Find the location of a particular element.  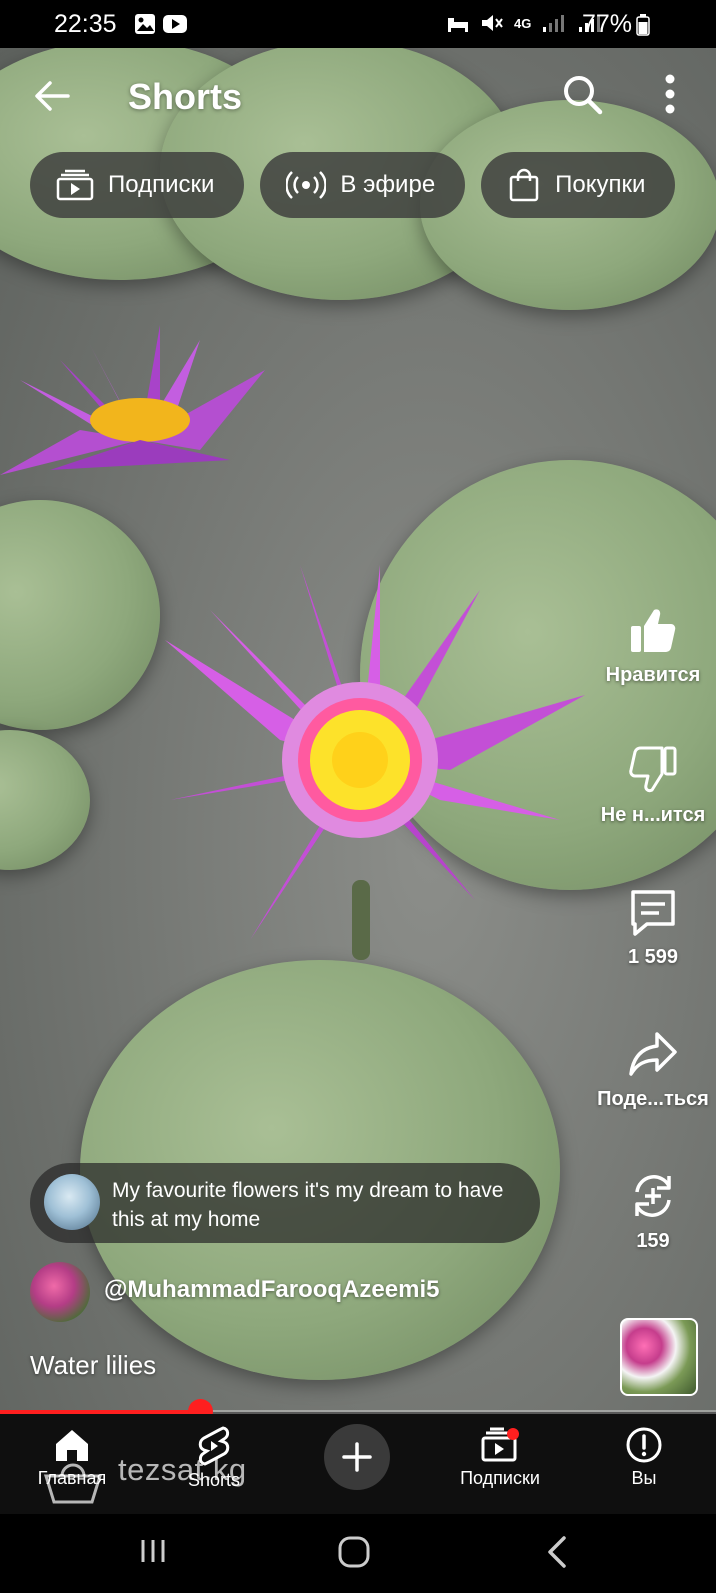

alarm-bed-icon is located at coordinates (458, 25).